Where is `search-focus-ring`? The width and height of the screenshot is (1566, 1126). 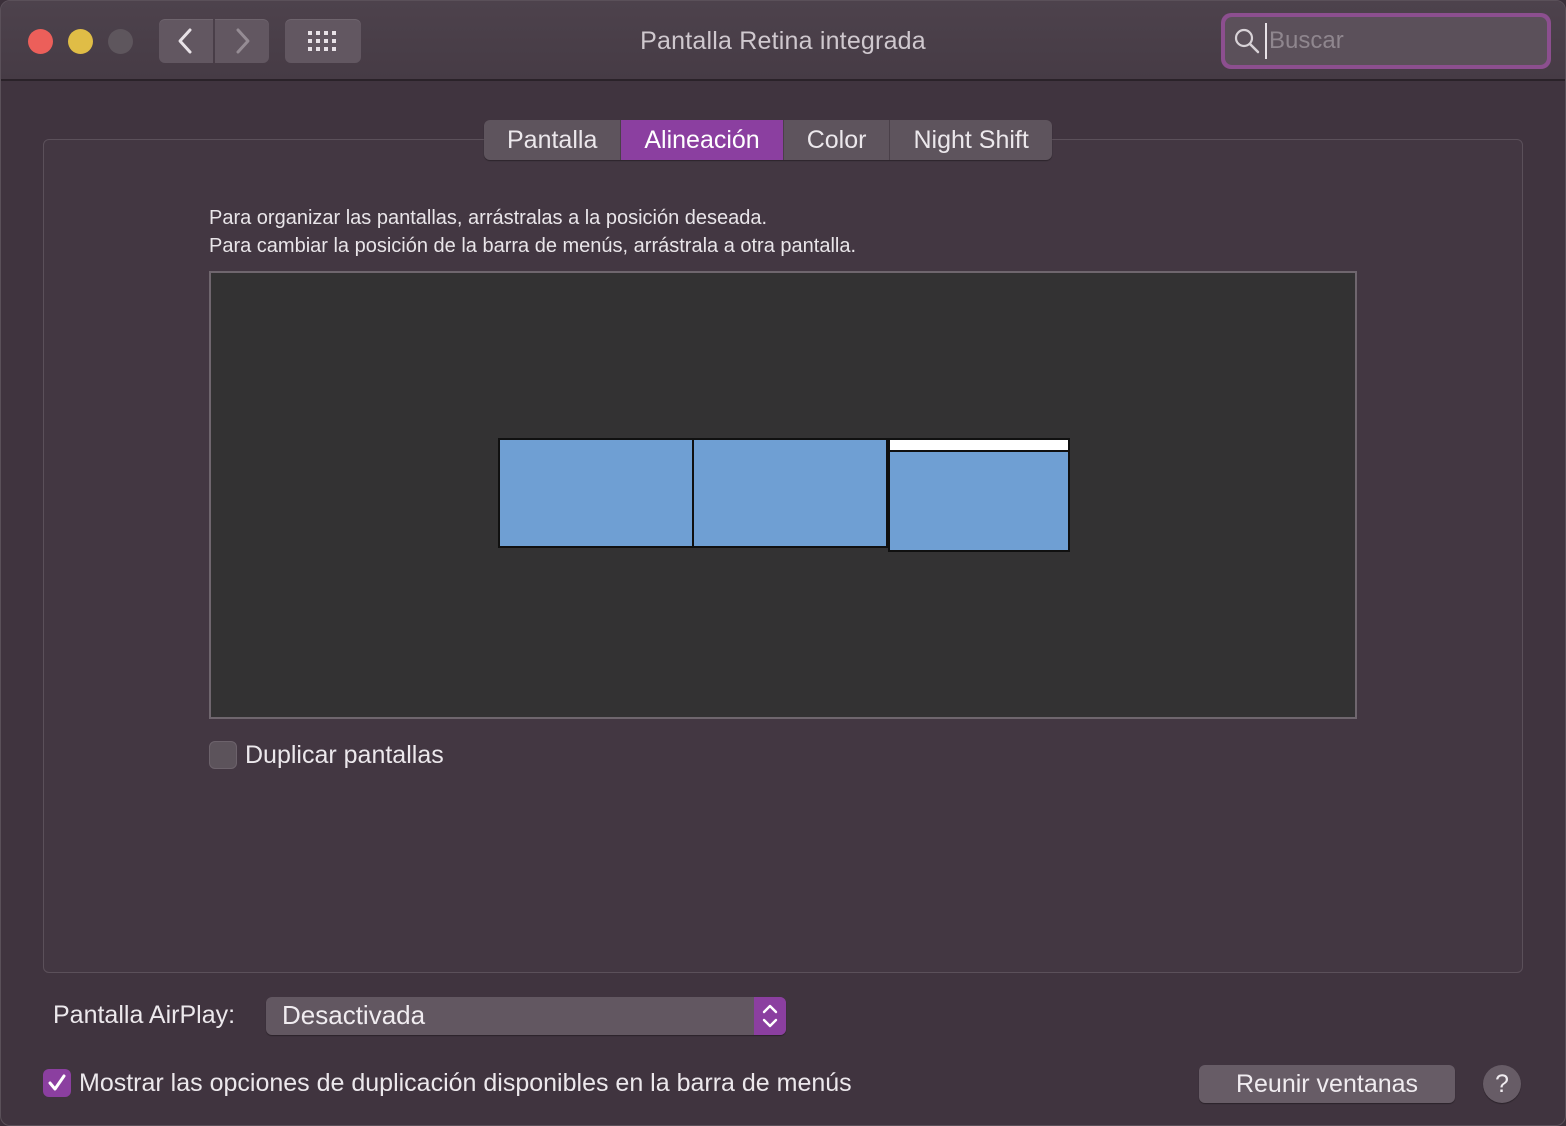 search-focus-ring is located at coordinates (1386, 41).